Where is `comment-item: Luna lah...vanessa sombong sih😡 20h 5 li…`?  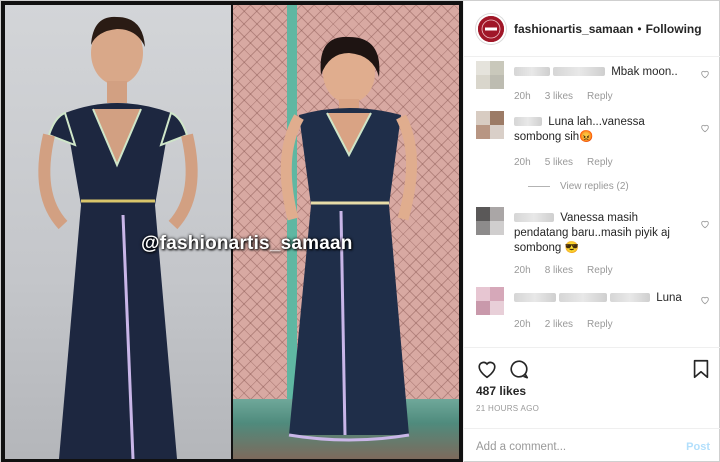 comment-item: Luna lah...vanessa sombong sih😡 20h 5 li… is located at coordinates (594, 153).